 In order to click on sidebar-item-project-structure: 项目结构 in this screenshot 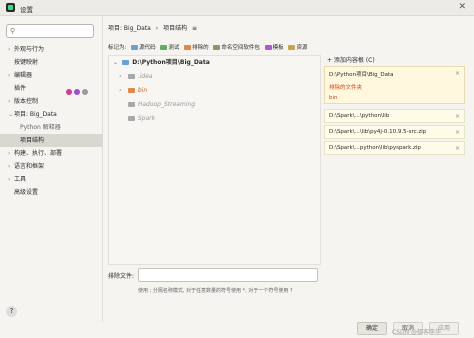, I will do `click(51, 140)`.